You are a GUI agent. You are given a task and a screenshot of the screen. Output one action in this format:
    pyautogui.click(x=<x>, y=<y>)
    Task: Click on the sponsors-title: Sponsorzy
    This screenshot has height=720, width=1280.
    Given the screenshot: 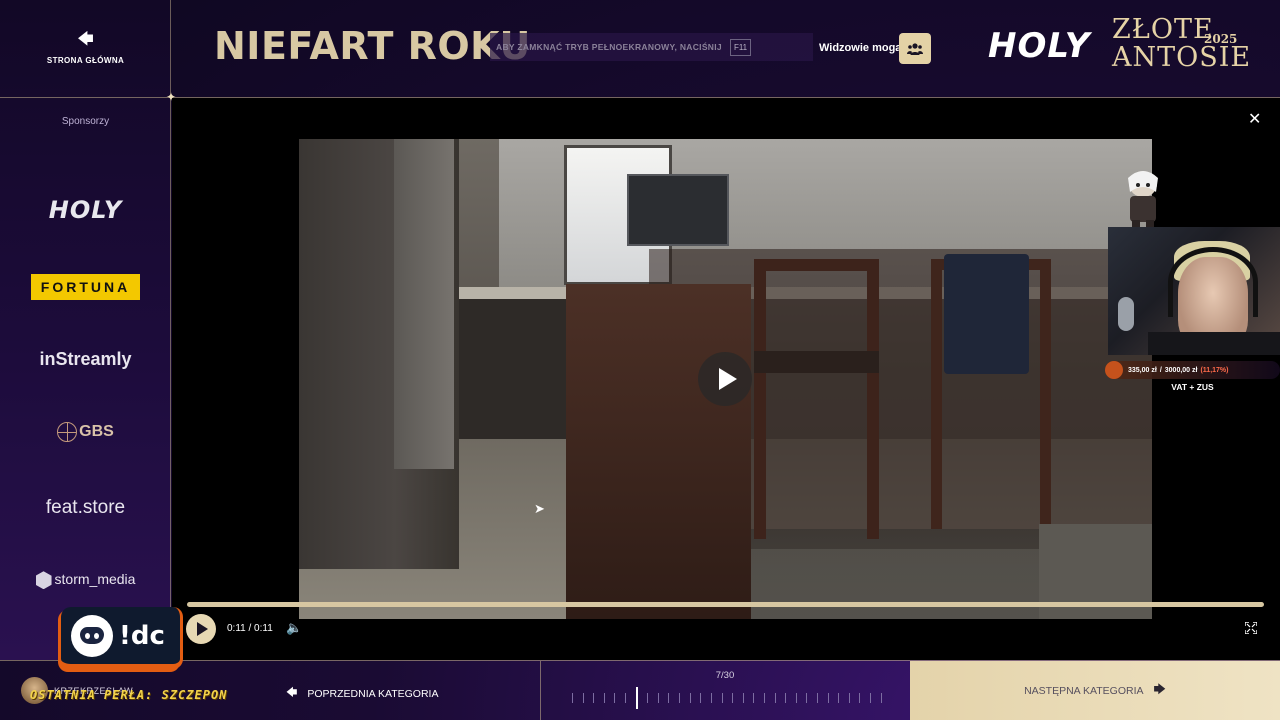 What is the action you would take?
    pyautogui.click(x=85, y=121)
    